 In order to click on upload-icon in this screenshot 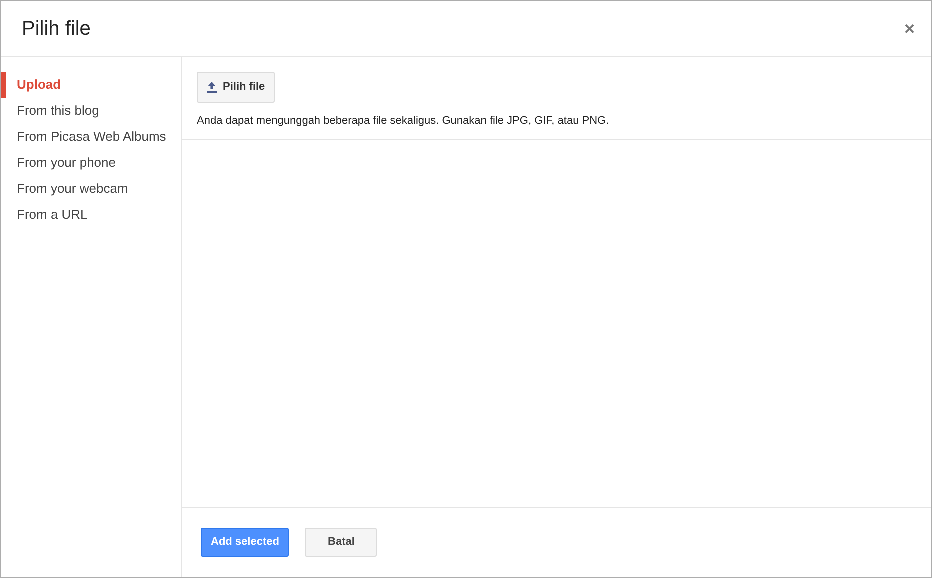, I will do `click(212, 87)`.